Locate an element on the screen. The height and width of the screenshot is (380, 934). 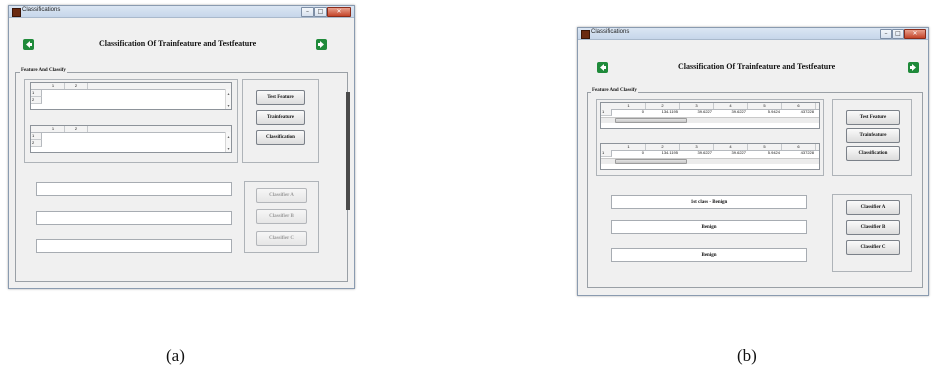
caption-b: (b) is located at coordinates (747, 355).